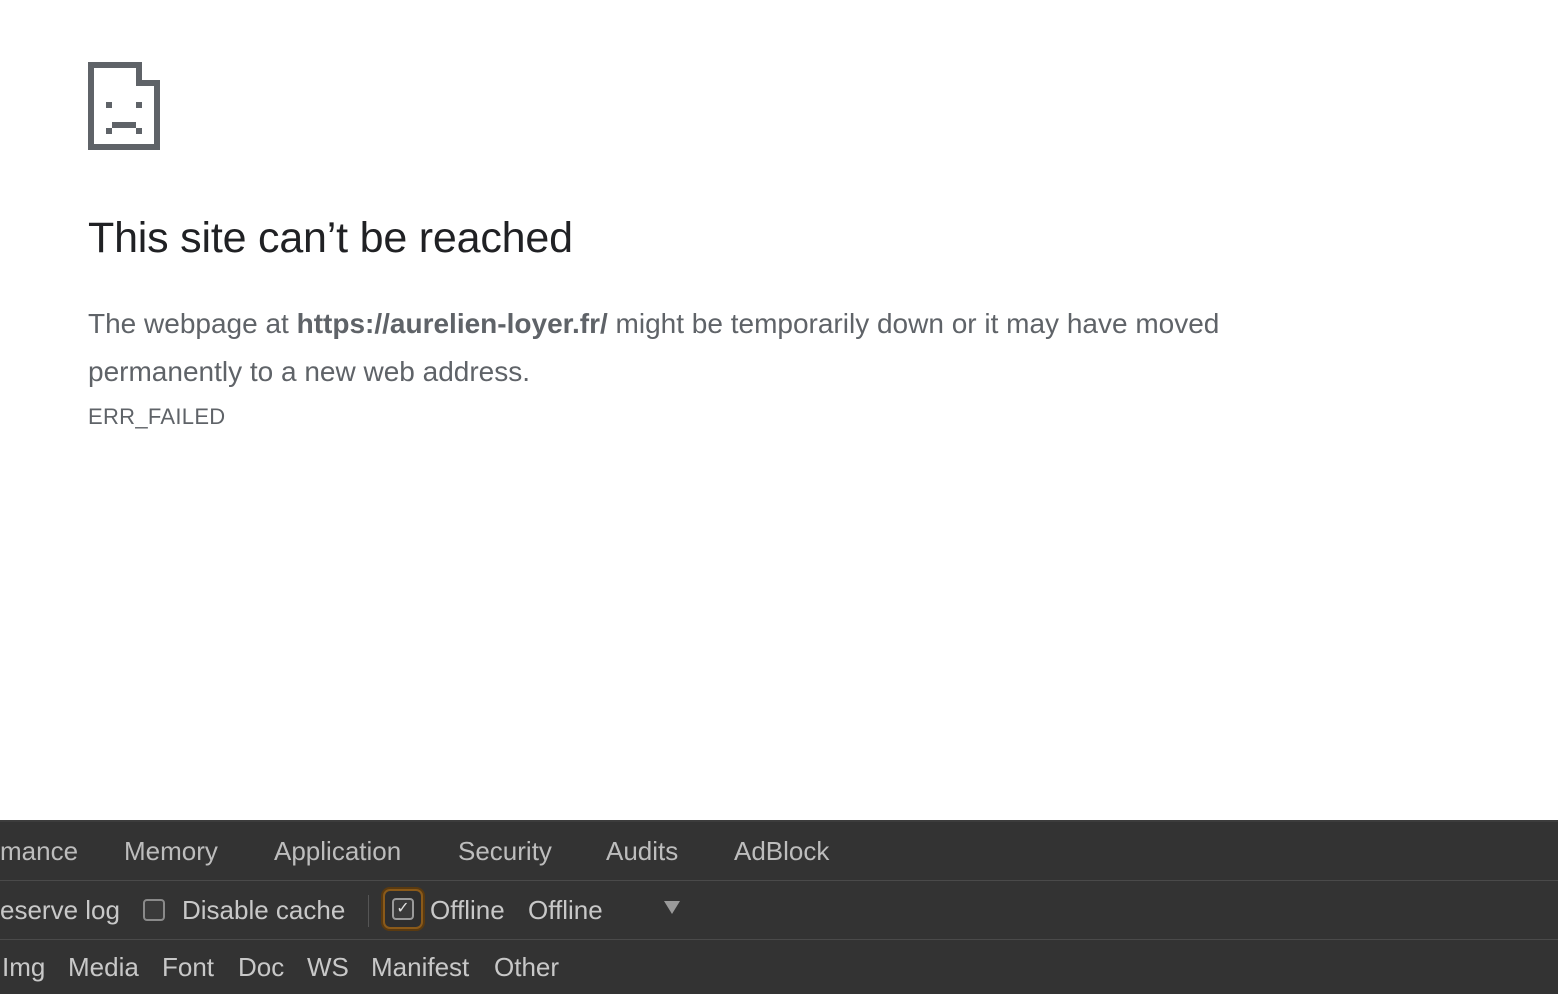 The image size is (1558, 994). Describe the element at coordinates (526, 967) in the screenshot. I see `filter-other: Other` at that location.